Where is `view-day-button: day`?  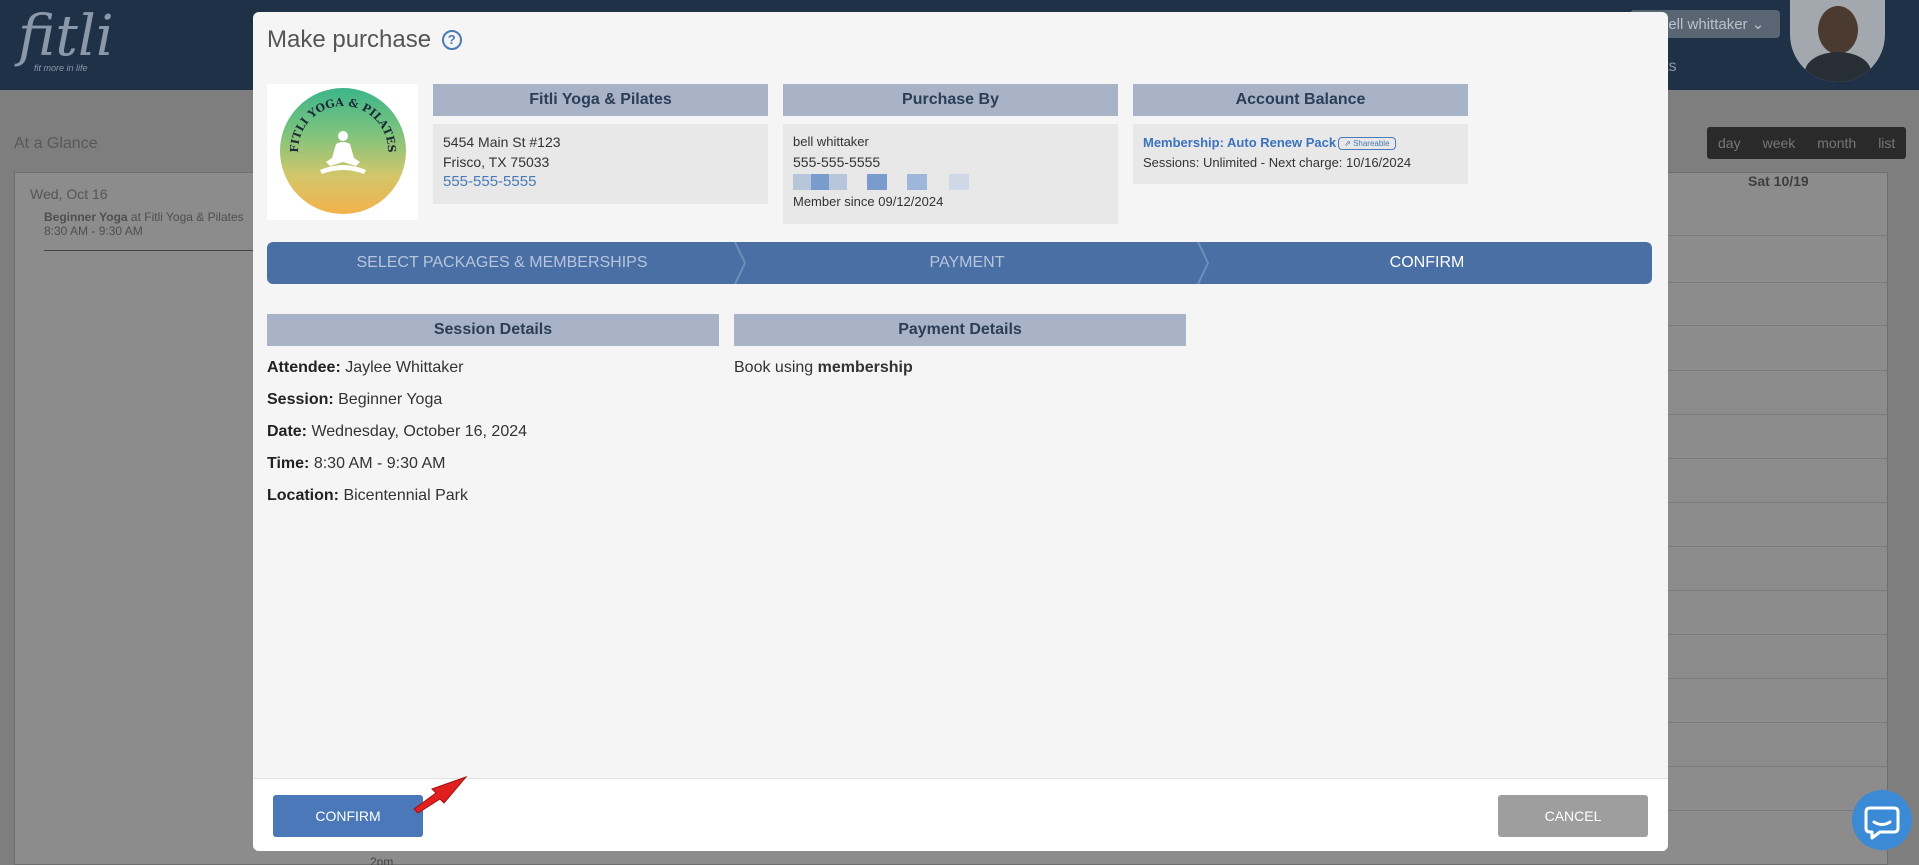
view-day-button: day is located at coordinates (1729, 143).